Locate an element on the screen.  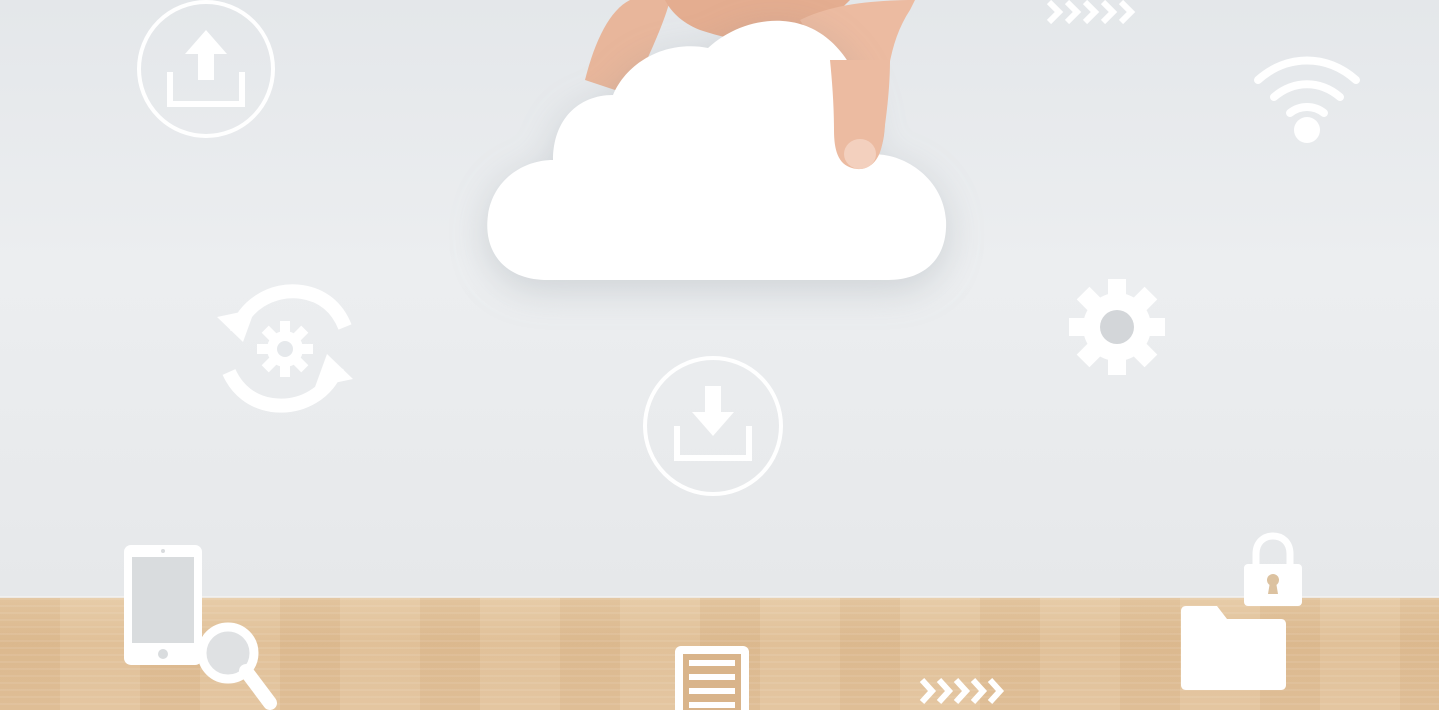
folder-icon is located at coordinates (1233, 648).